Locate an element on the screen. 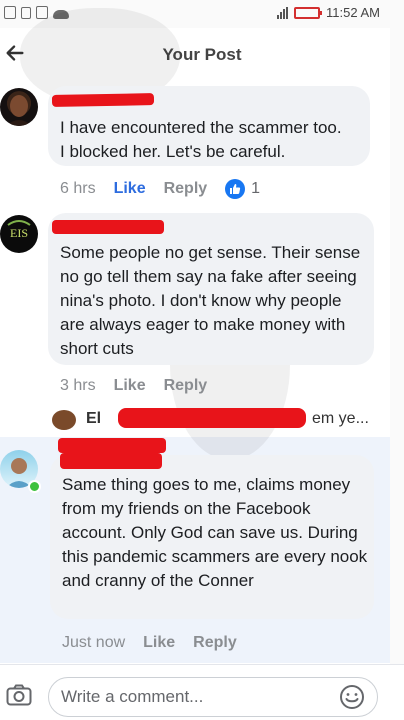  system-icons: 11:52 AM is located at coordinates (328, 12).